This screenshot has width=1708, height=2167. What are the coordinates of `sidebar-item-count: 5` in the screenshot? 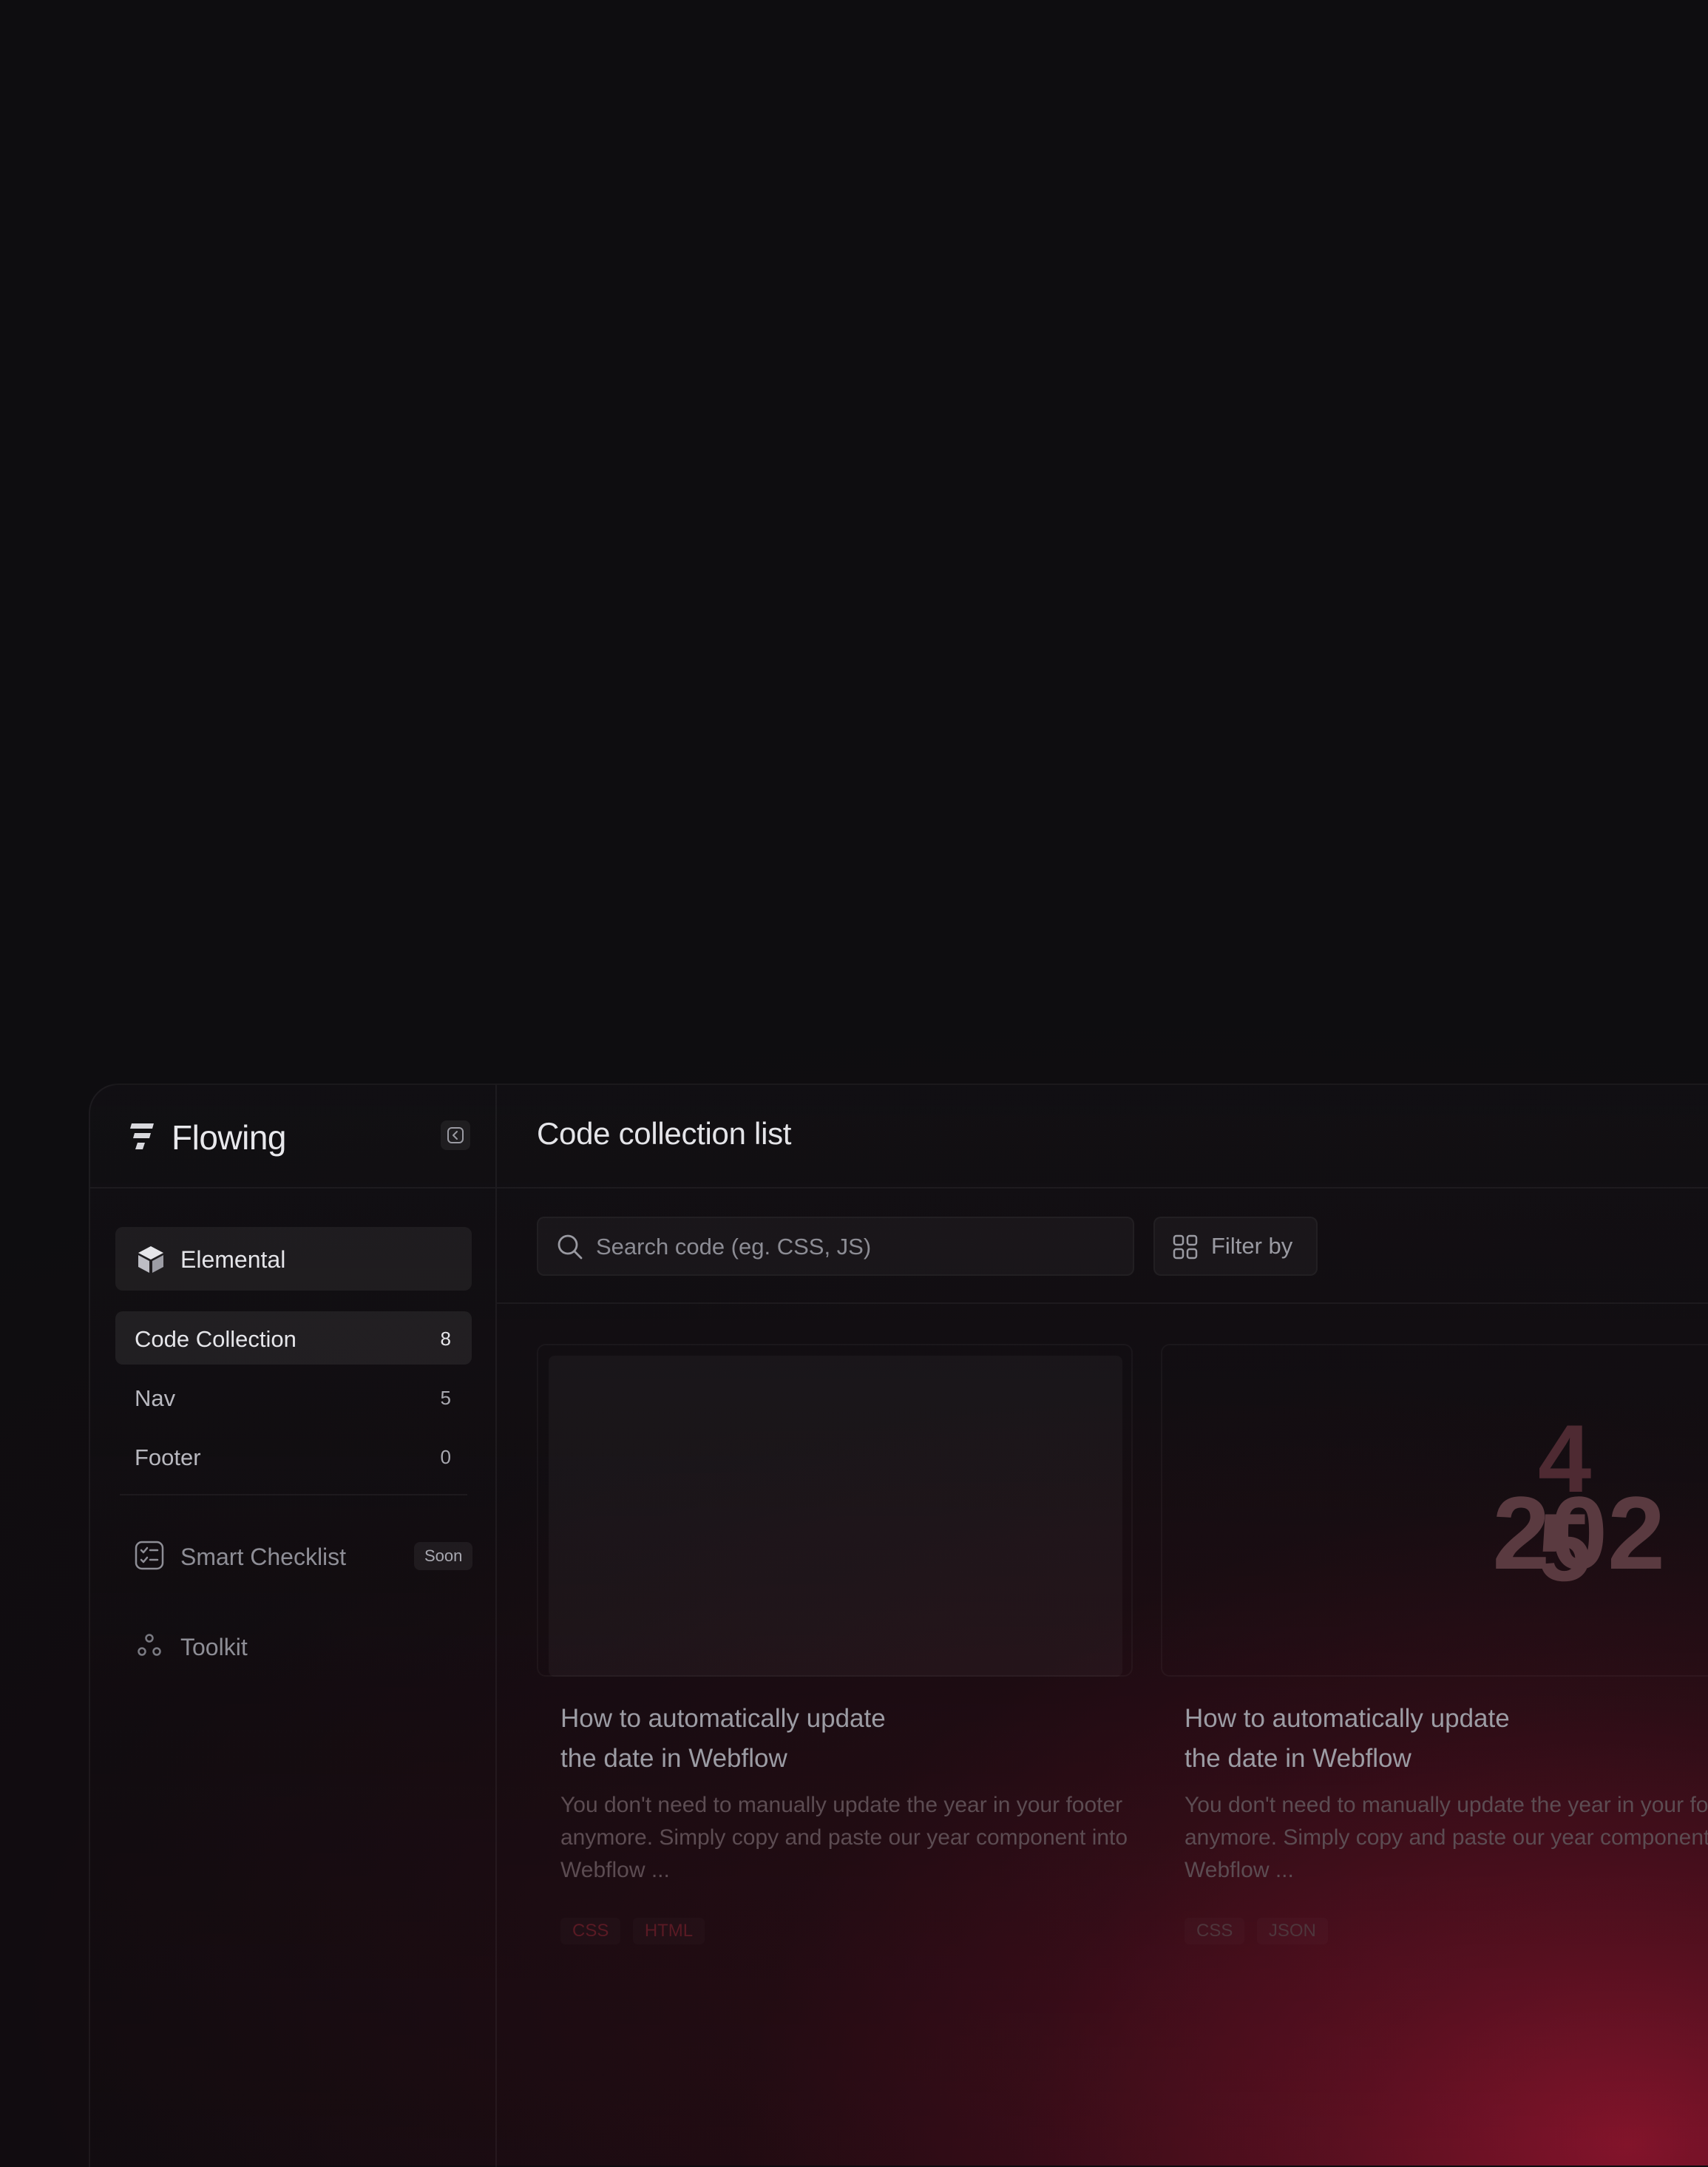 It's located at (445, 1398).